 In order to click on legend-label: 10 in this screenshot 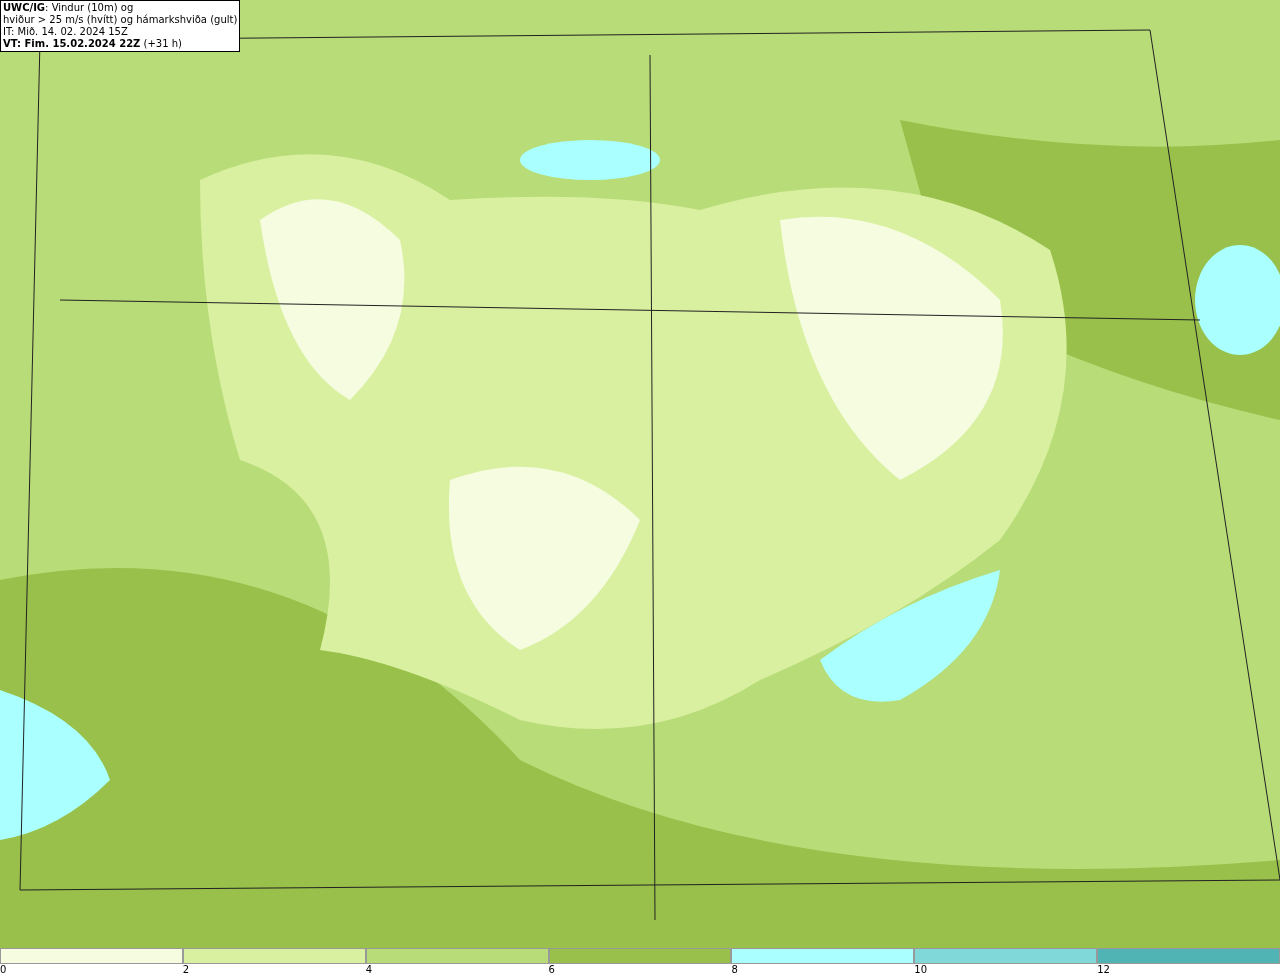, I will do `click(921, 970)`.